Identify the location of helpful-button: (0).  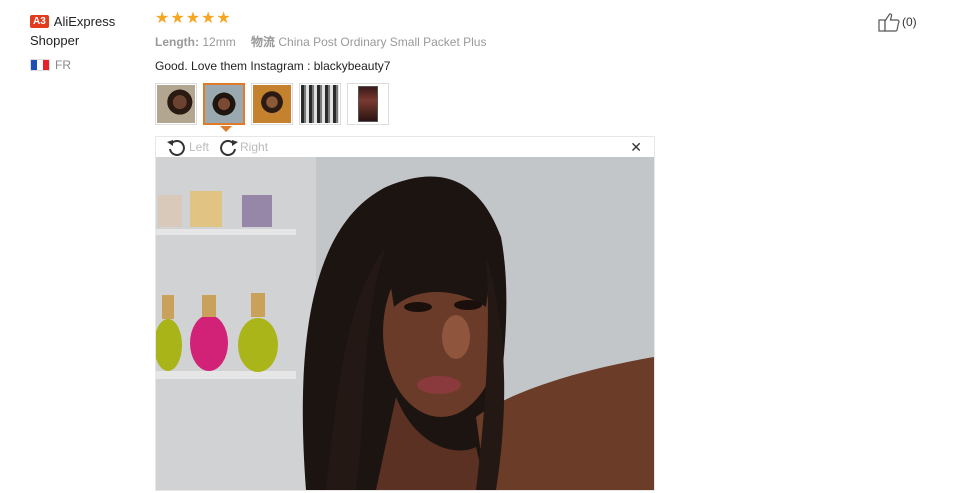
(897, 22).